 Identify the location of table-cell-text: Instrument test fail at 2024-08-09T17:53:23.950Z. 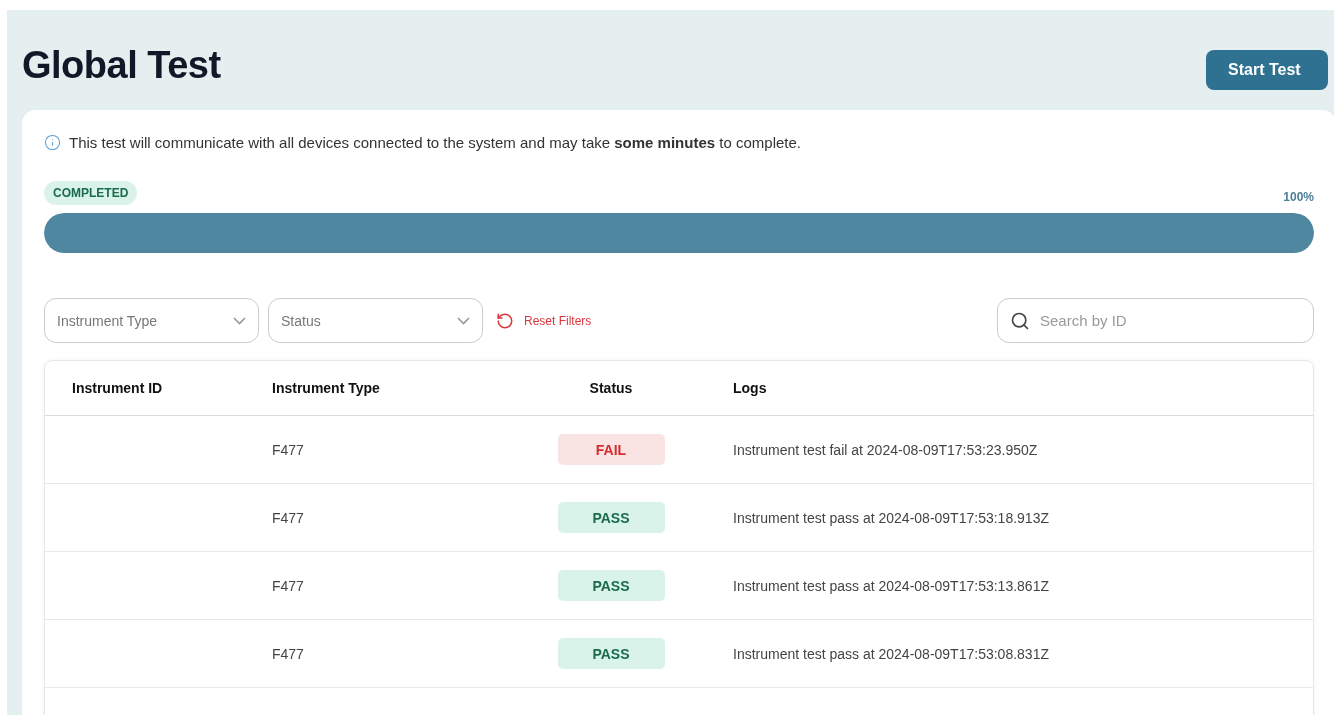
(885, 449).